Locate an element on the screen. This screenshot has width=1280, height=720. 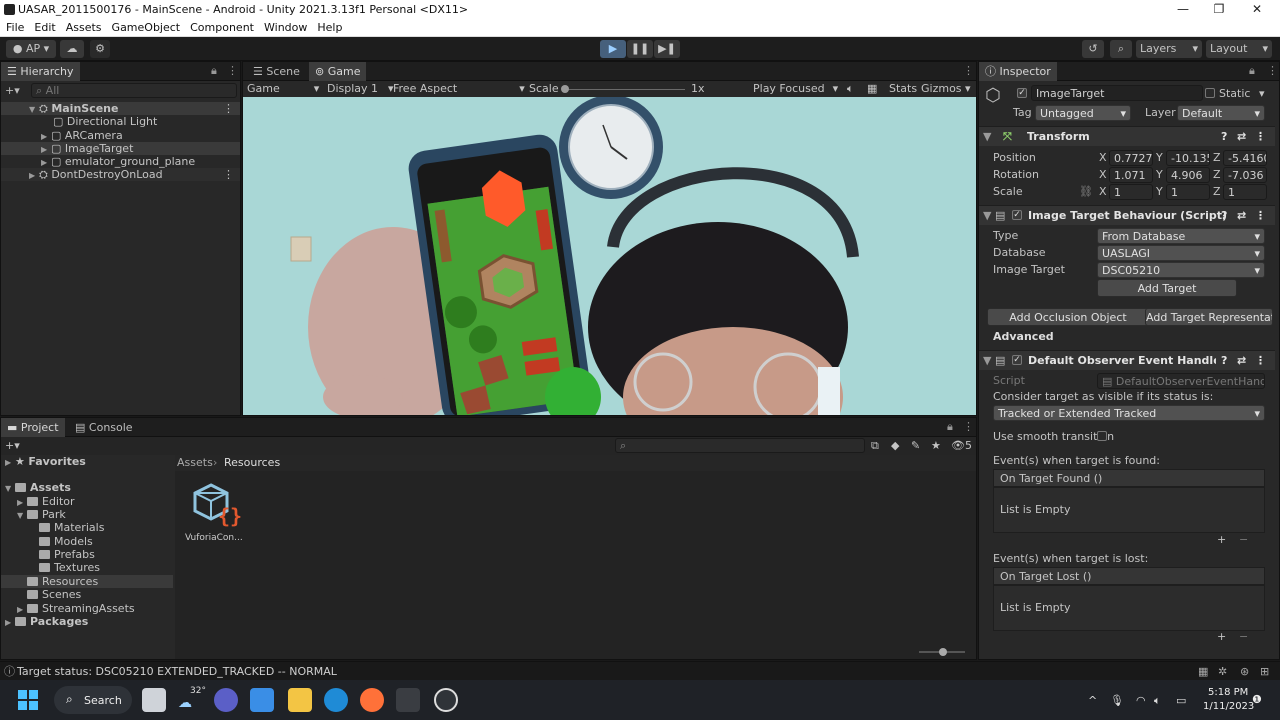
transform-header: ▼ ⤧ Transform ? ⇄ ⋮ is located at coordinates (1127, 136).